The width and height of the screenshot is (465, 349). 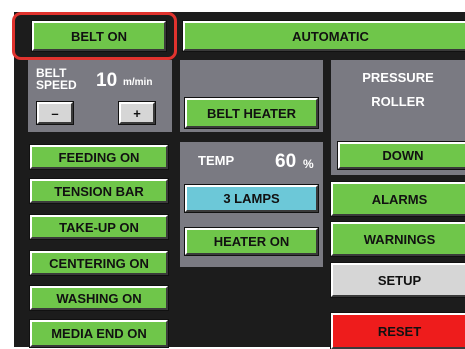 I want to click on centering-on-button: CENTERING ON, so click(x=99, y=263).